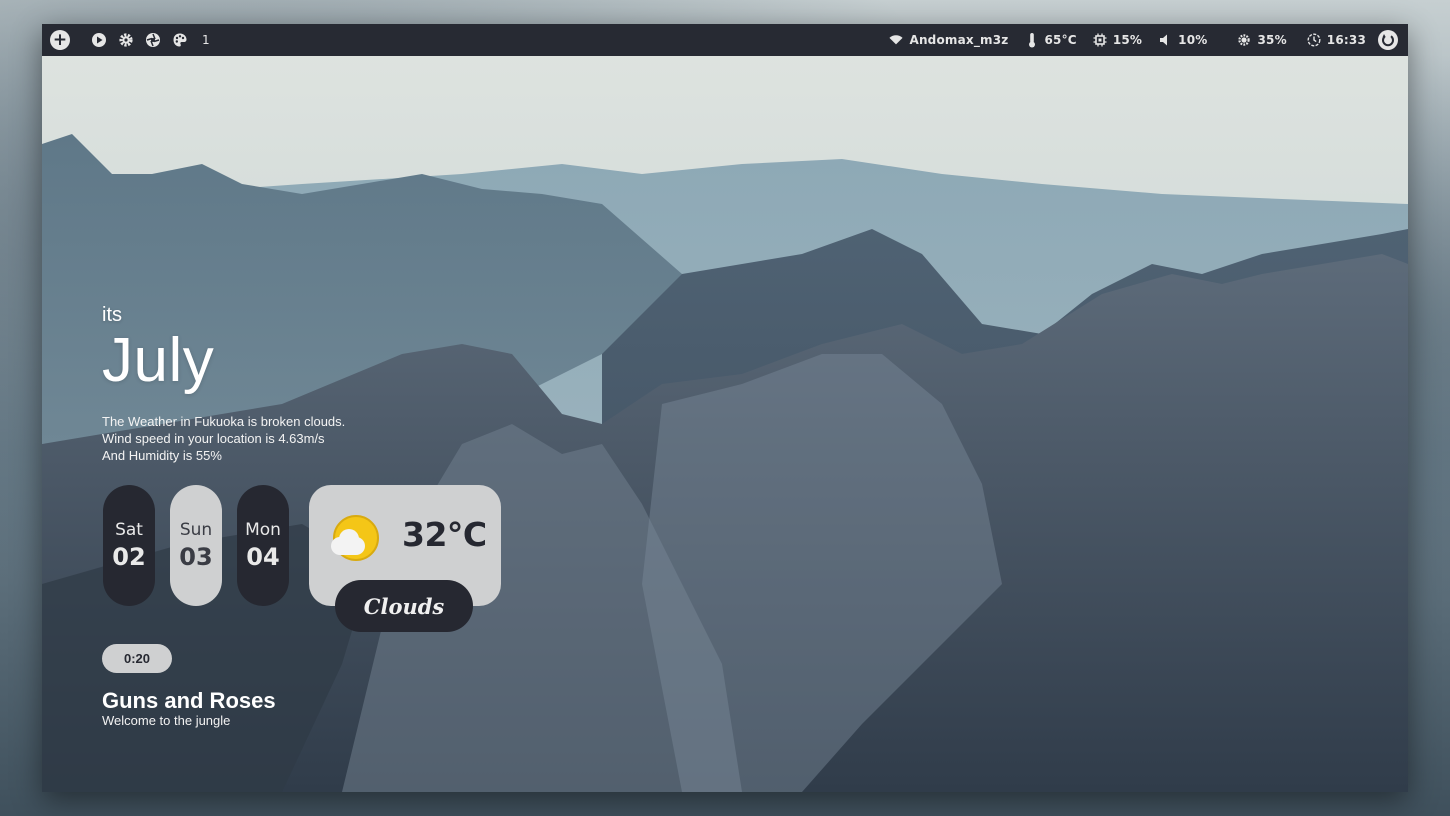  I want to click on music-elapsed-time: 0:20, so click(137, 658).